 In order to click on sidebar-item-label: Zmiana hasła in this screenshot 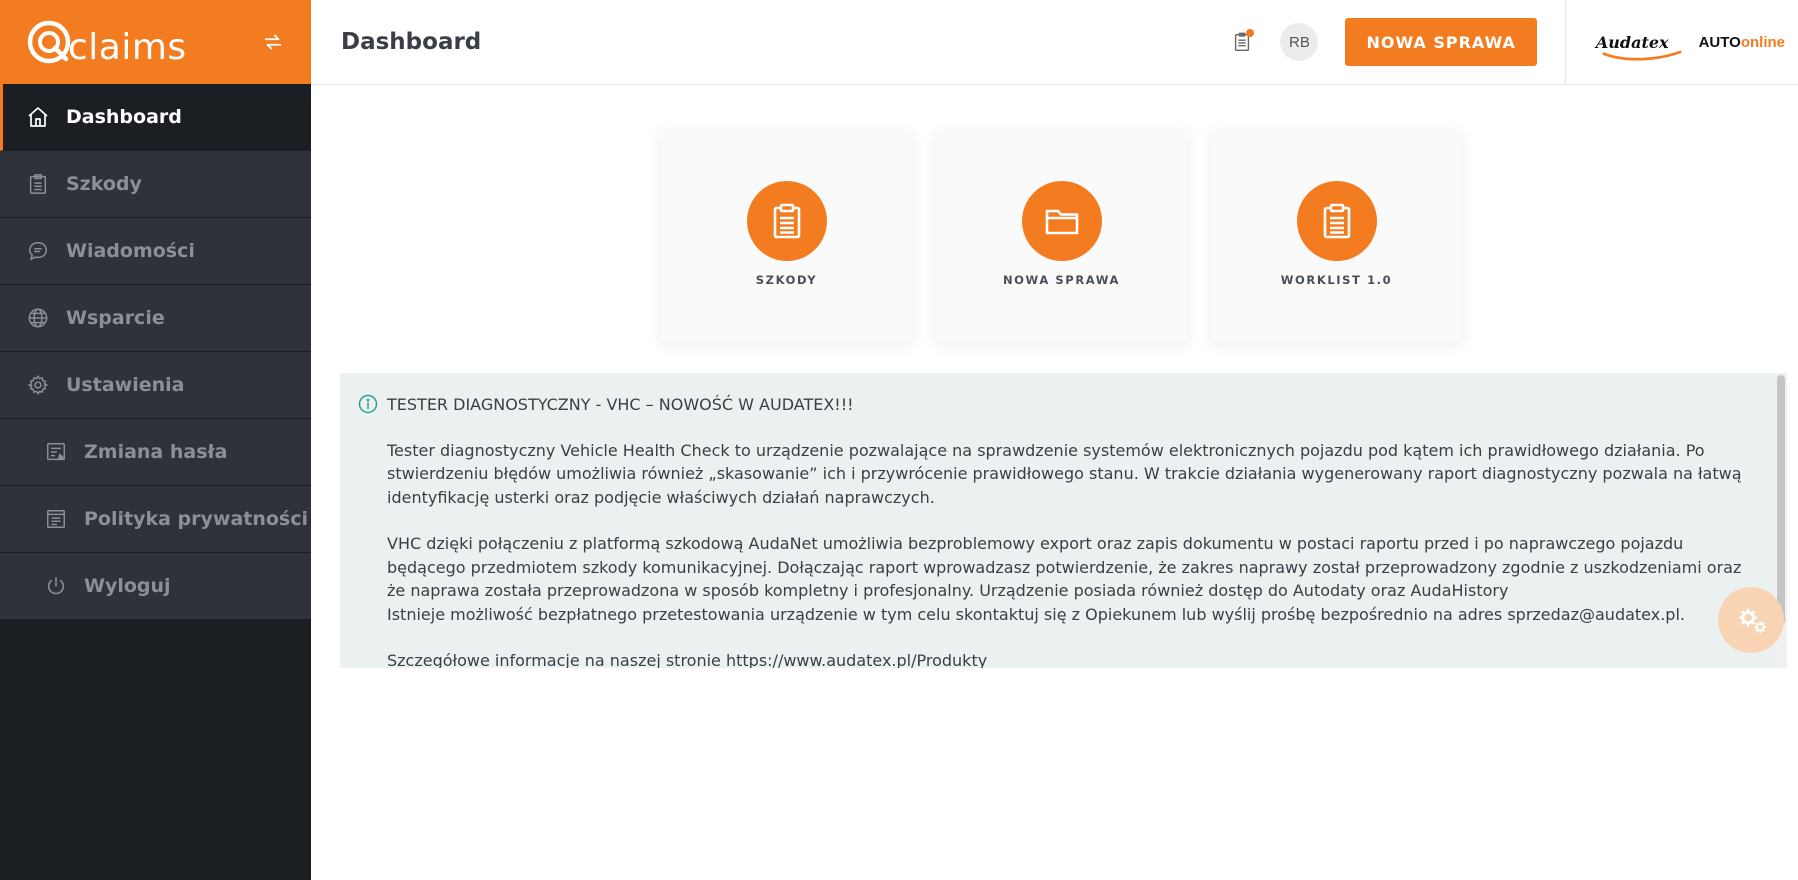, I will do `click(156, 452)`.